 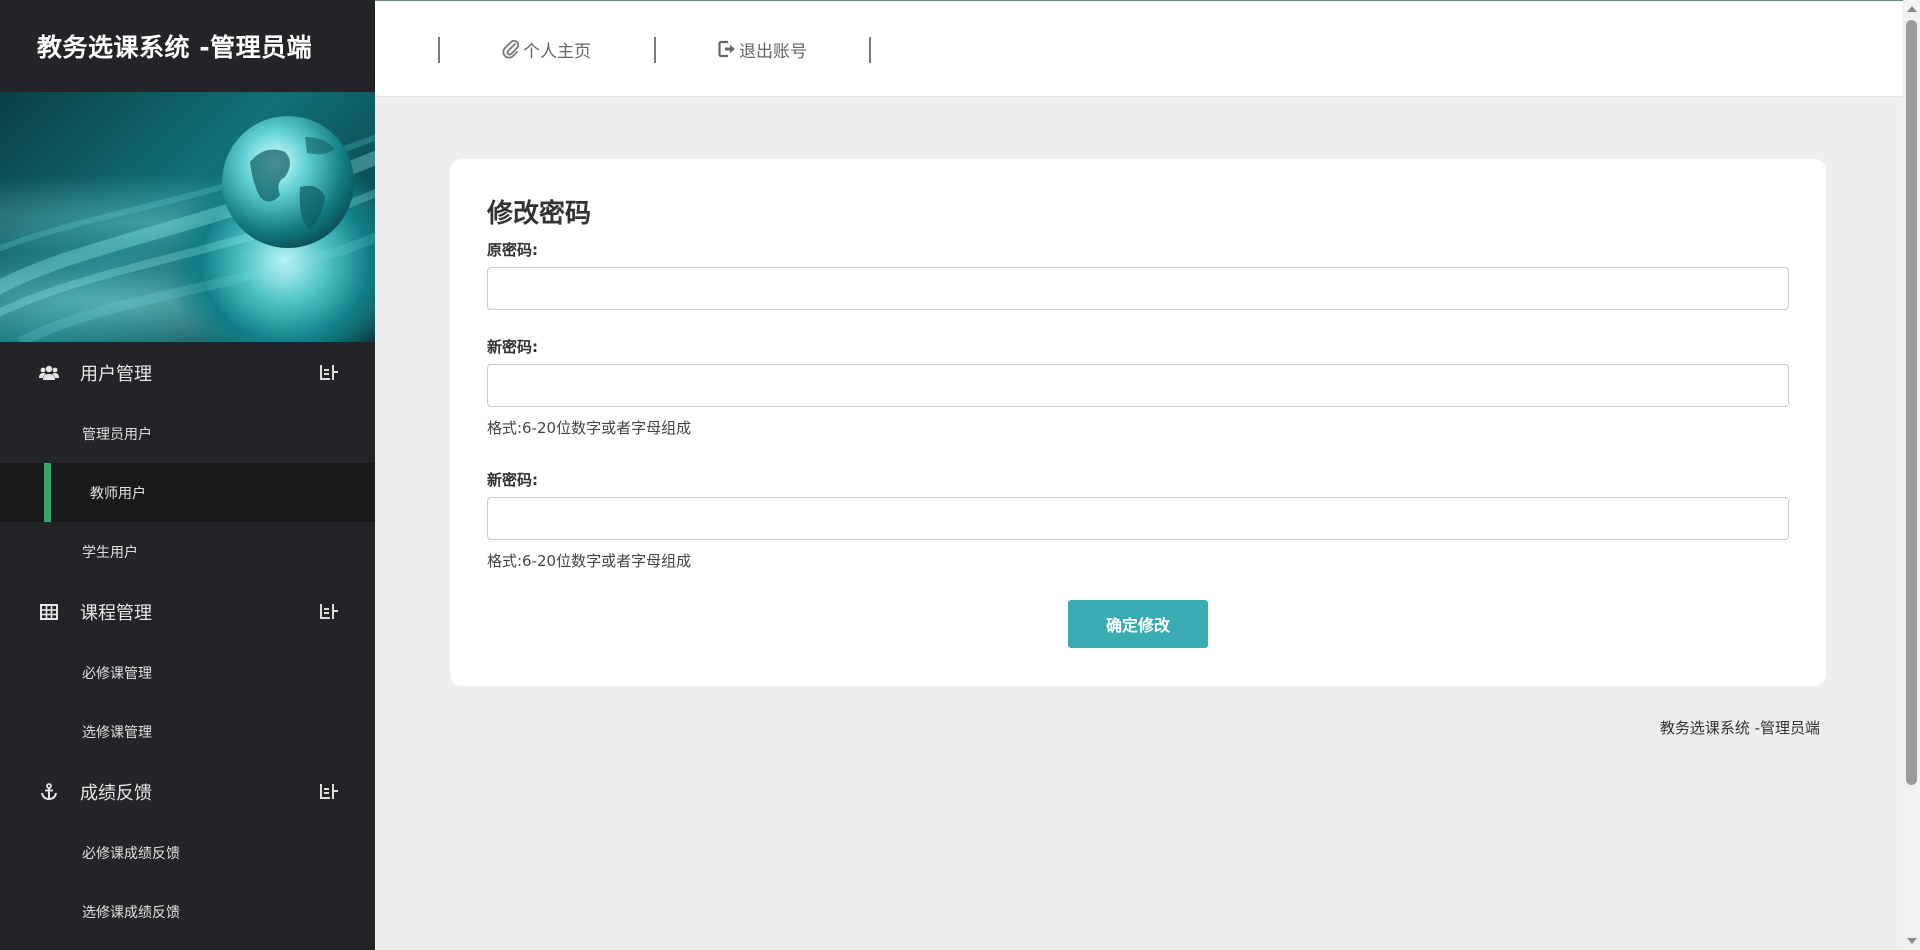 I want to click on confirm-password-label: 新密码:, so click(x=512, y=480).